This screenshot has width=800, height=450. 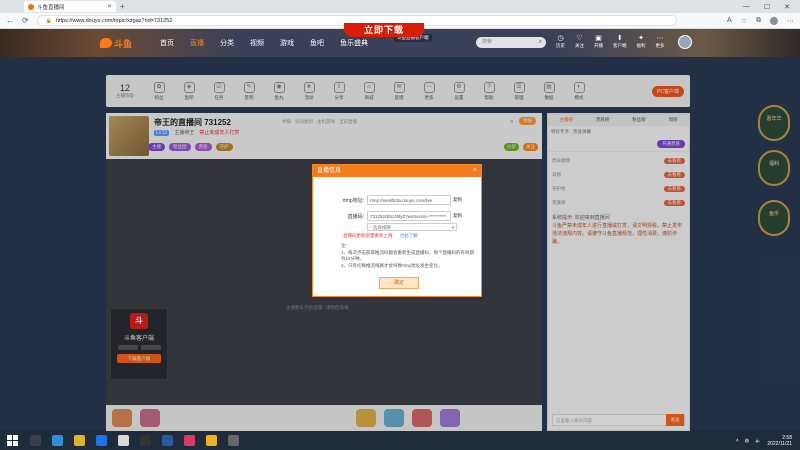 I want to click on tab-title: 斗鱼直播间, so click(x=51, y=7).